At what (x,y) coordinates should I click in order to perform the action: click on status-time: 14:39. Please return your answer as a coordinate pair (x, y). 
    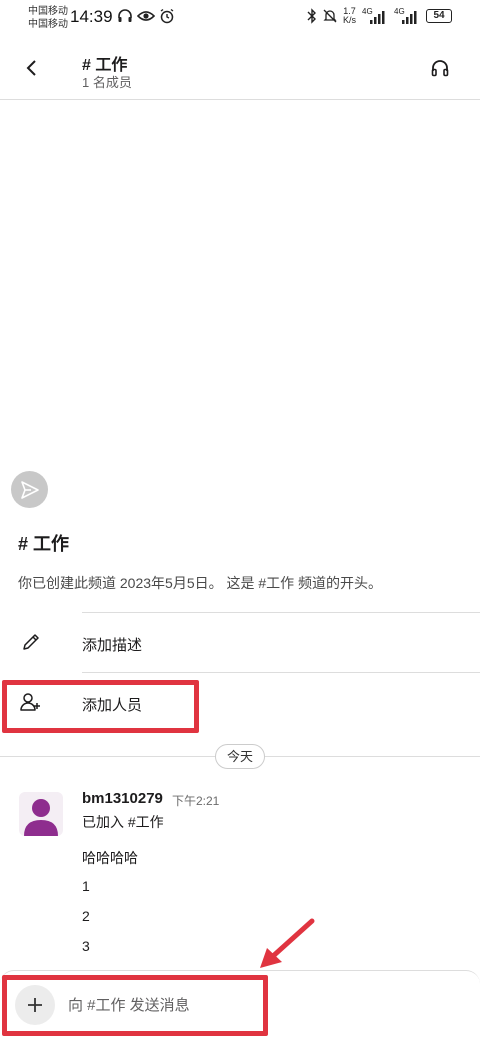
    Looking at the image, I should click on (91, 16).